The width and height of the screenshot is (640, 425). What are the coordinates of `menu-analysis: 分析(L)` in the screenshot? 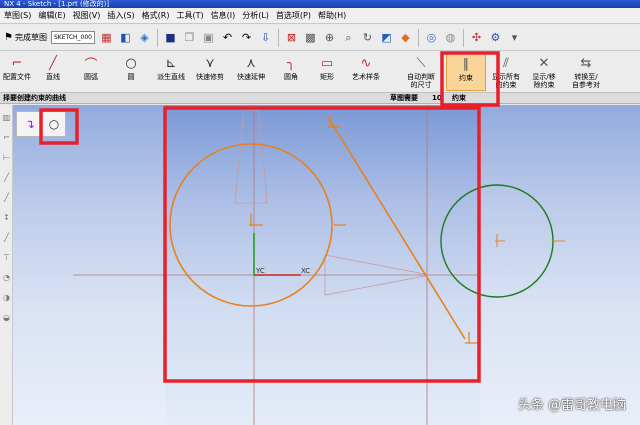 It's located at (257, 16).